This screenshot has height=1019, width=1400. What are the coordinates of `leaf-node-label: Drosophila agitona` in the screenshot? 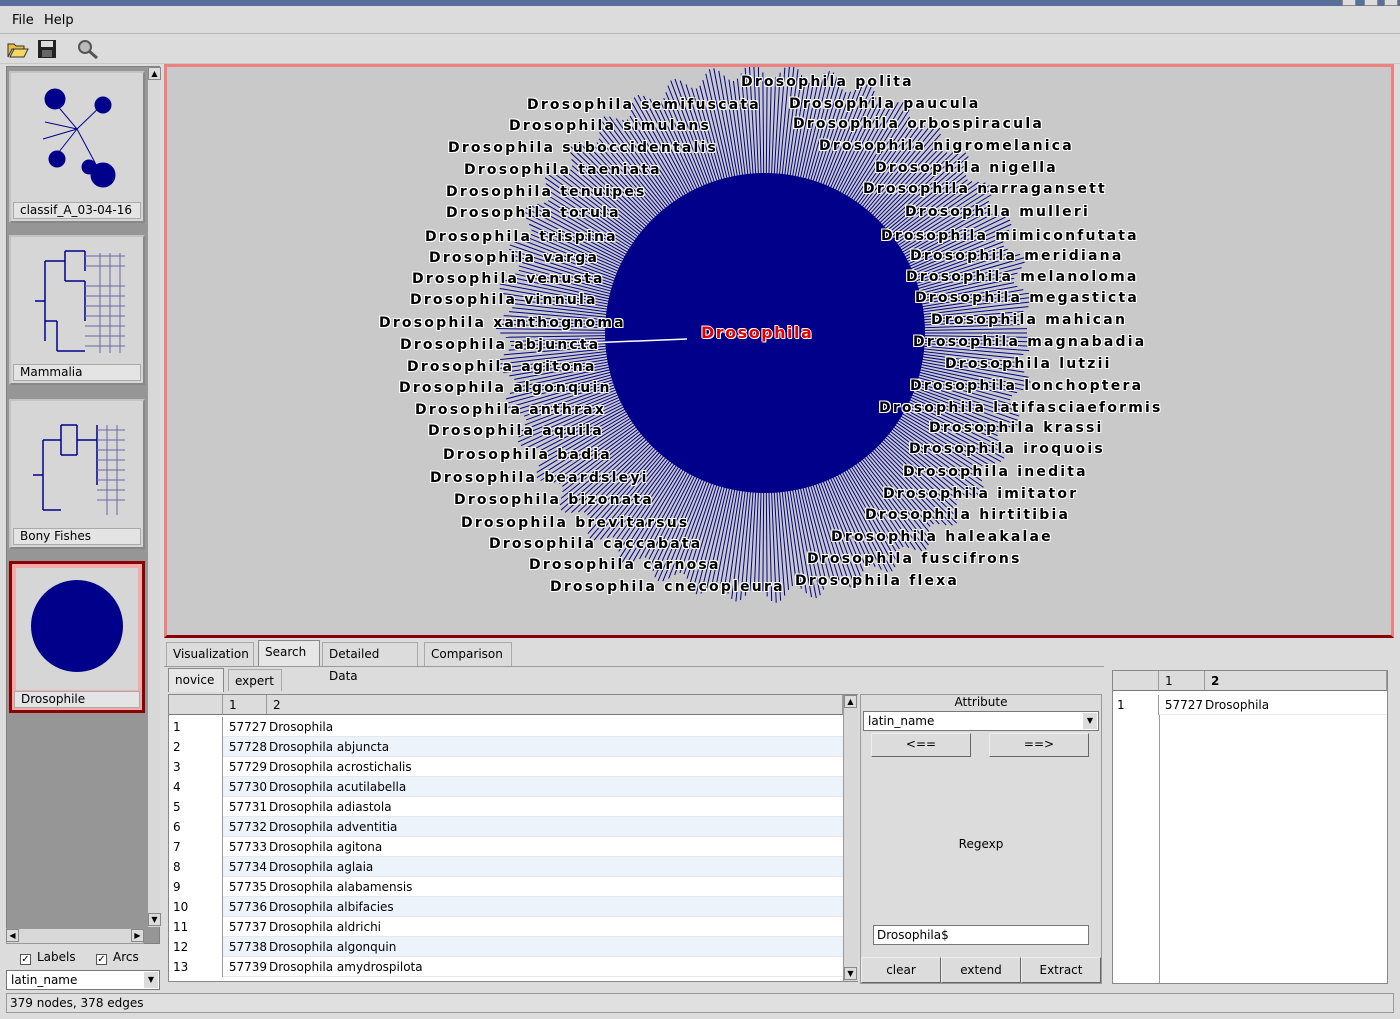 It's located at (502, 367).